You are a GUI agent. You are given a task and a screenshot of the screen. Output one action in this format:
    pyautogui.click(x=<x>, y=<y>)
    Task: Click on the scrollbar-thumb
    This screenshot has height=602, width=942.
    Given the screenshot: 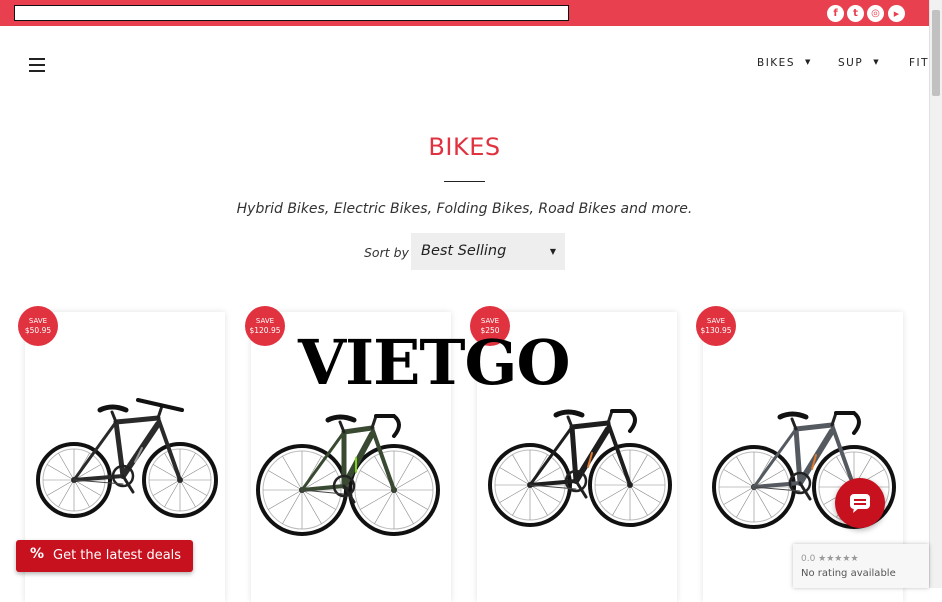 What is the action you would take?
    pyautogui.click(x=936, y=53)
    